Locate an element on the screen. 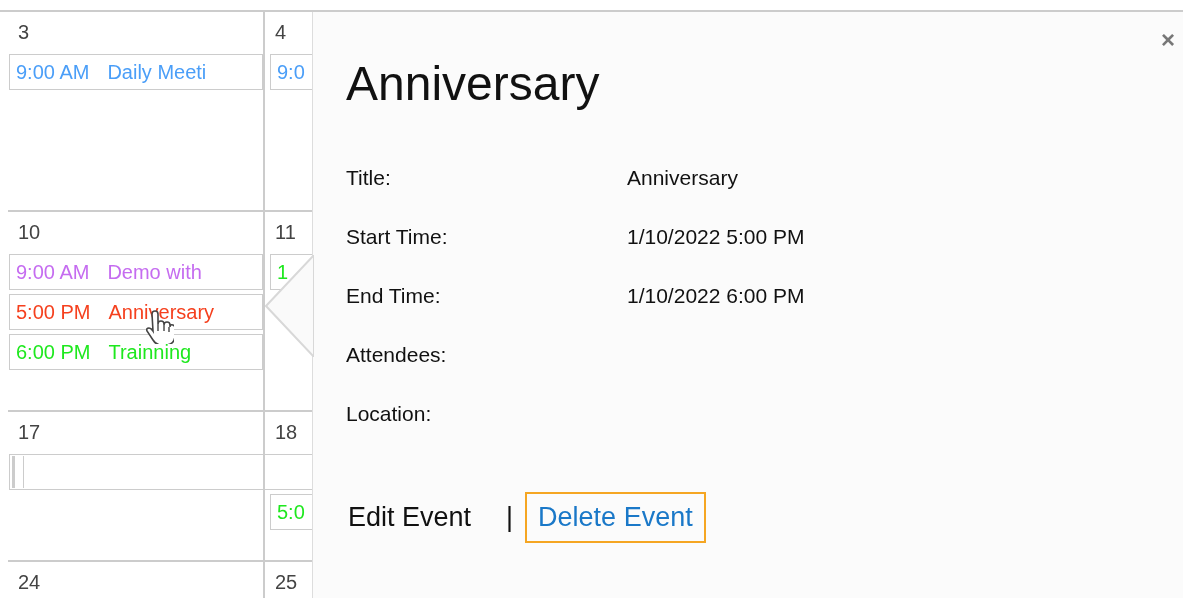 This screenshot has height=598, width=1183. day-number: 18 is located at coordinates (286, 432).